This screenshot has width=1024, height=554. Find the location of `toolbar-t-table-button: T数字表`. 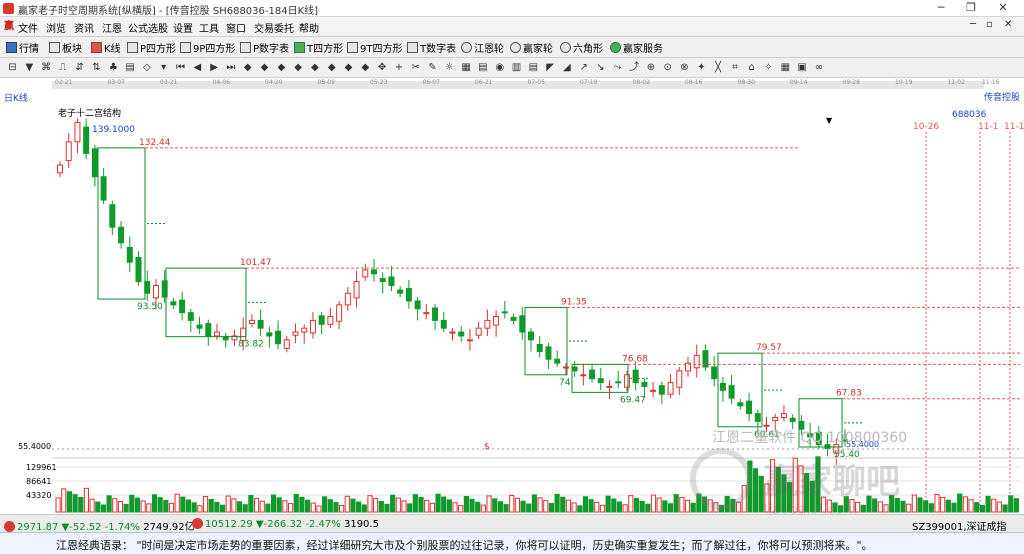

toolbar-t-table-button: T数字表 is located at coordinates (431, 47).